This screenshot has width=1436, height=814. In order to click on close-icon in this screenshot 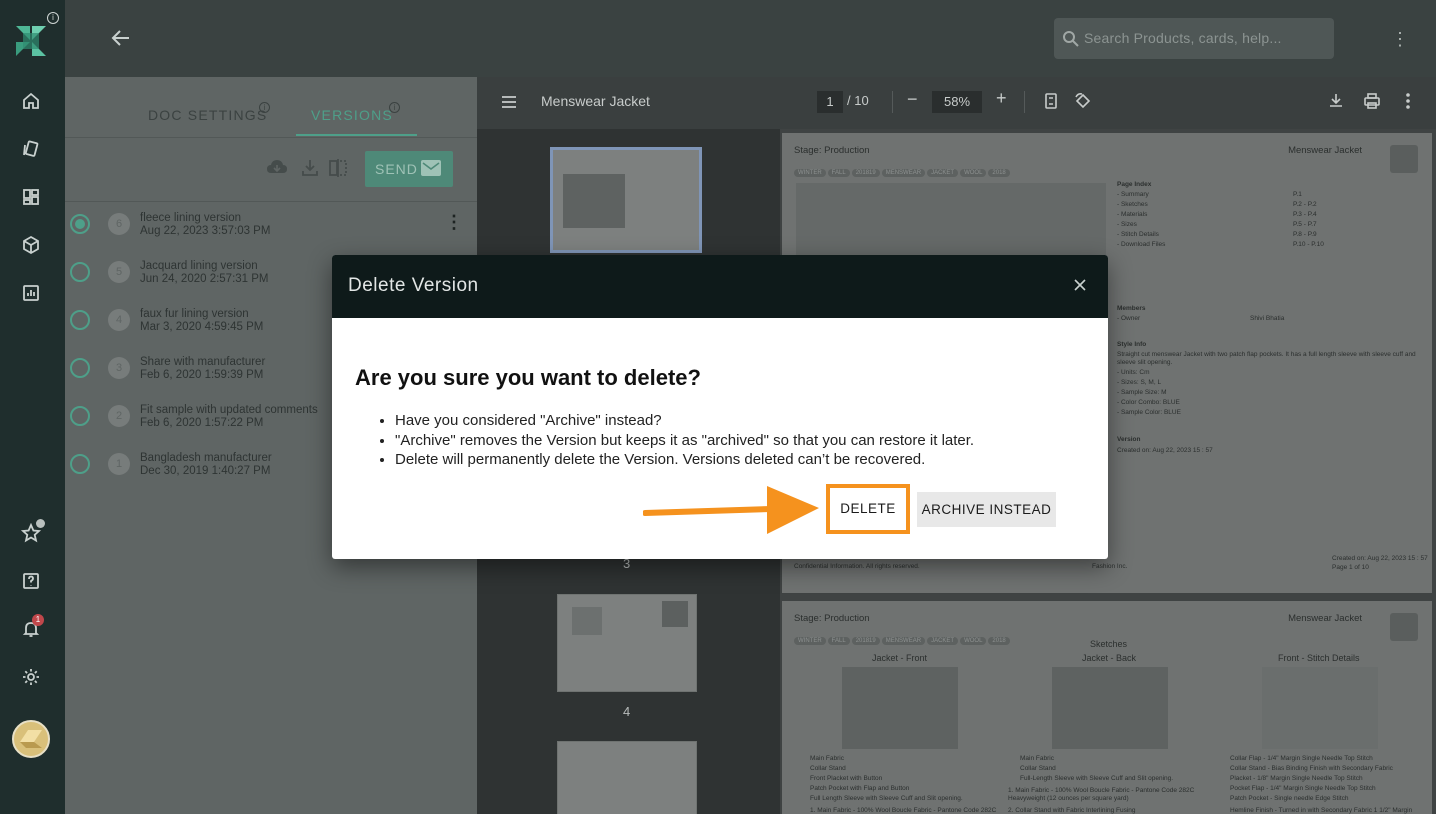, I will do `click(1080, 285)`.